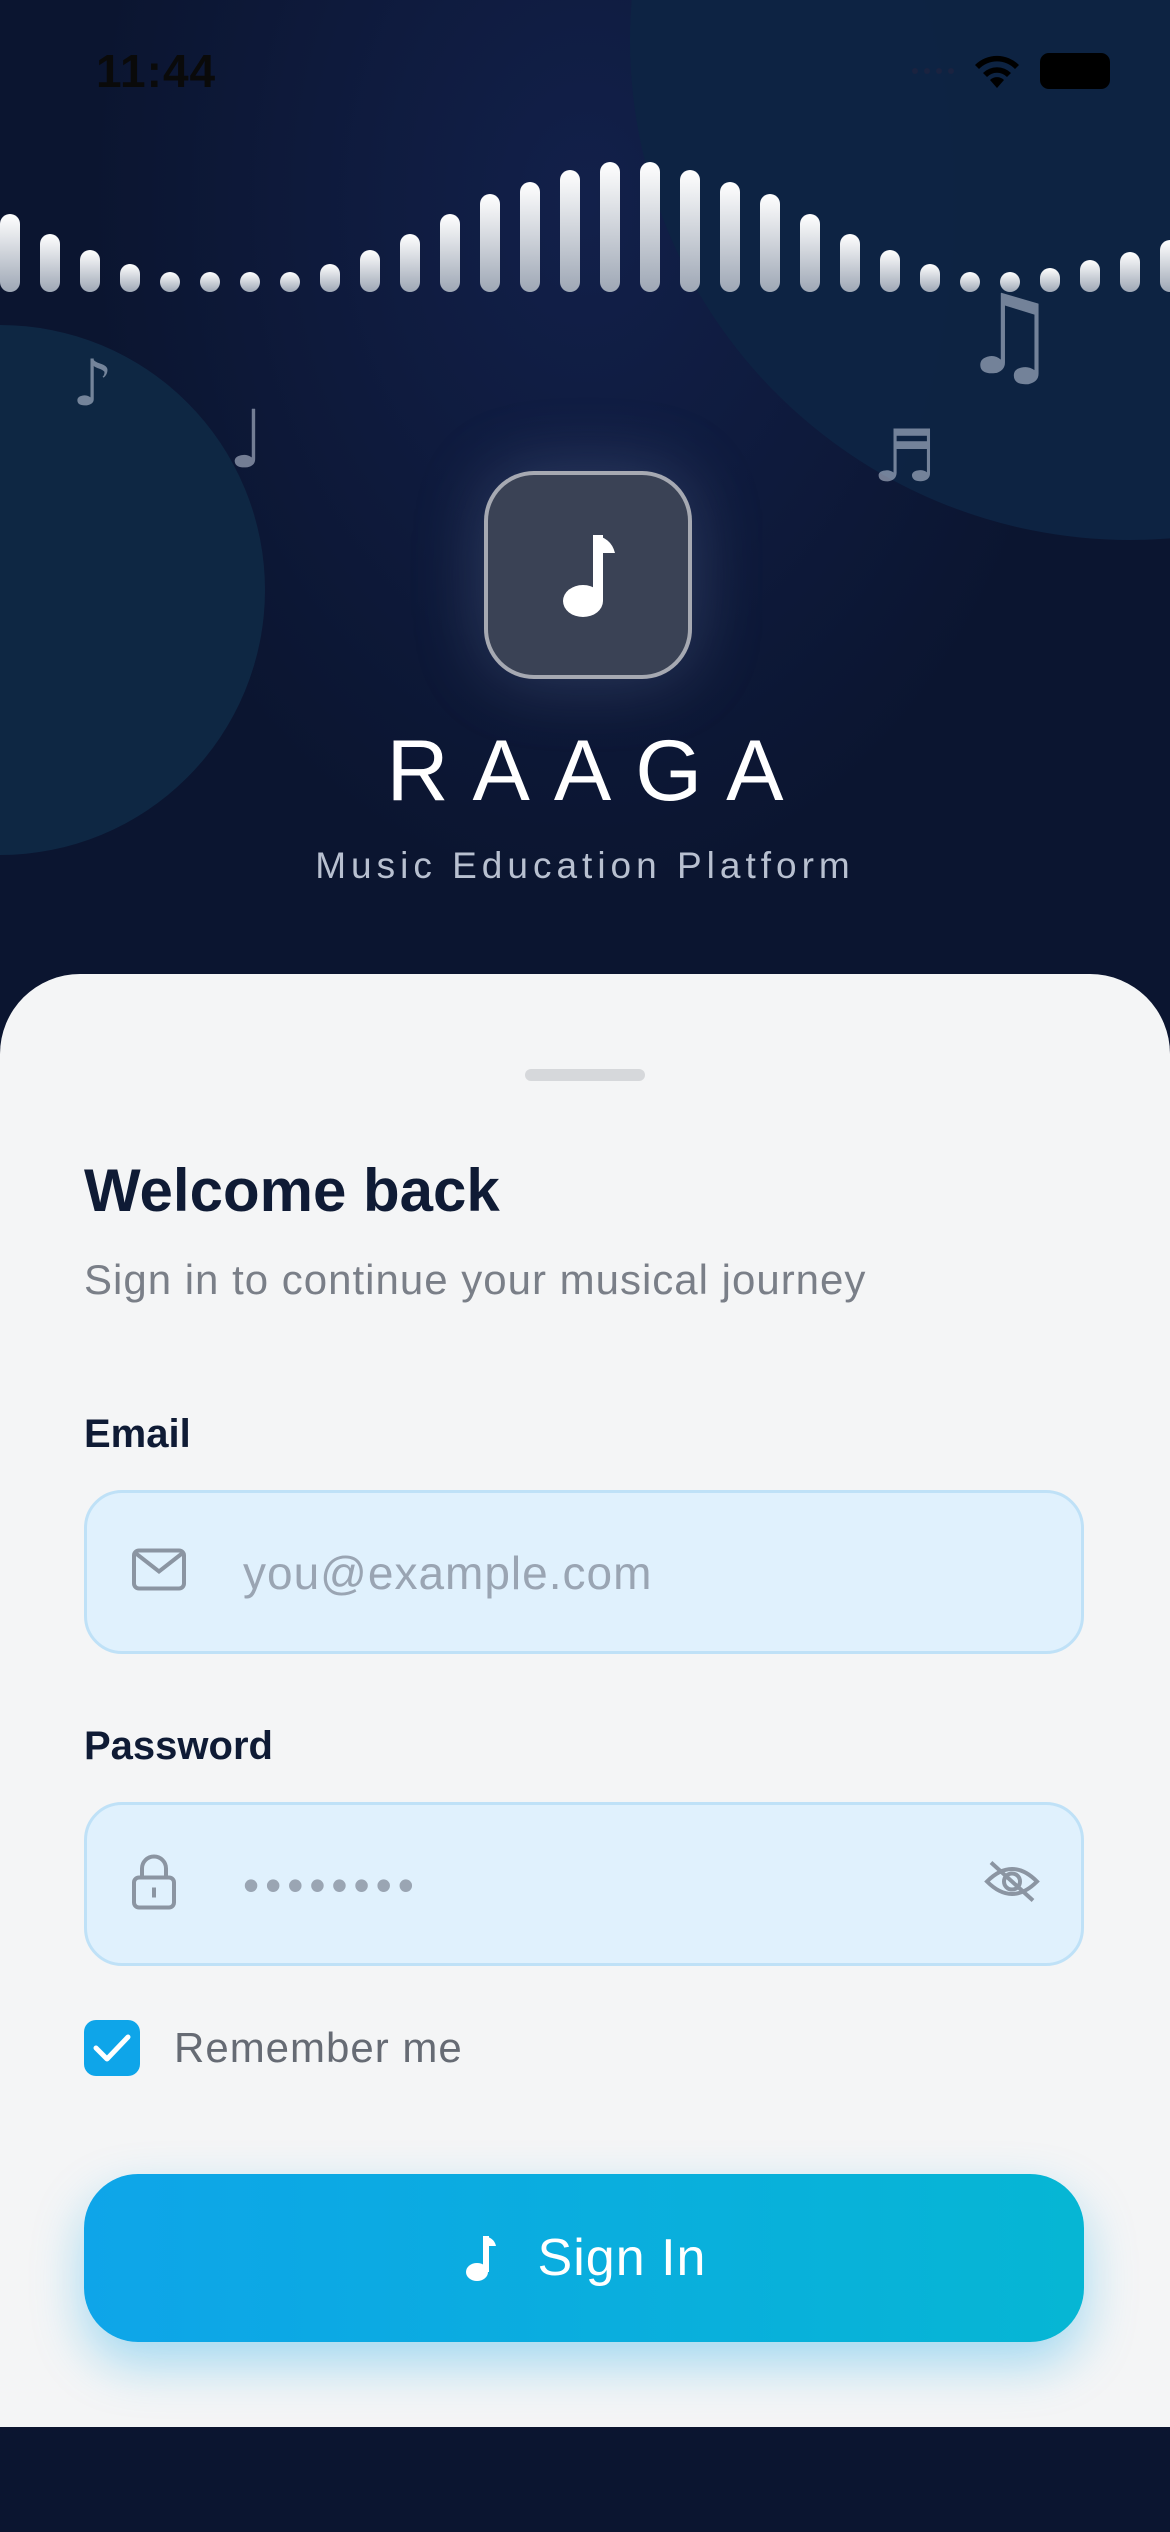 This screenshot has height=2532, width=1170. I want to click on password-field-container, so click(584, 1884).